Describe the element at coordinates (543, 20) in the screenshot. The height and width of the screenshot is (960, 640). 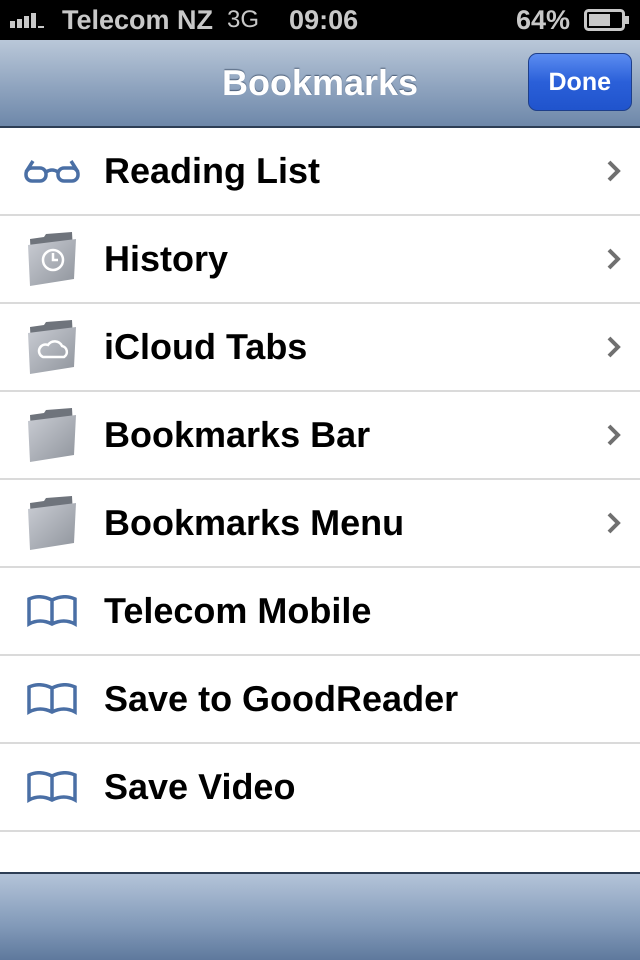
I see `battery-percent: 64%` at that location.